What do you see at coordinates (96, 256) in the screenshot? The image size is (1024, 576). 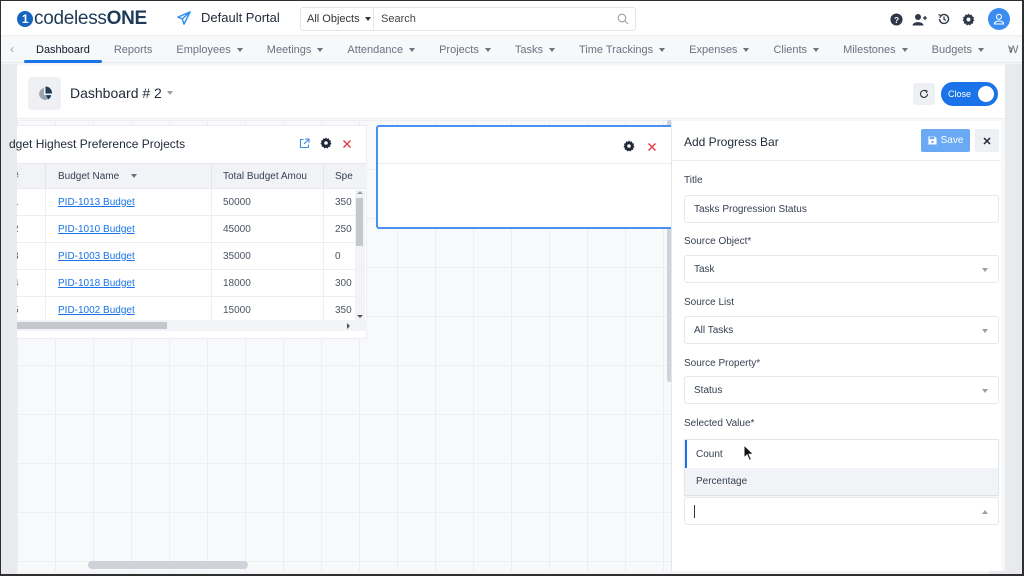 I see `budget-name-link: PID-1003 Budget` at bounding box center [96, 256].